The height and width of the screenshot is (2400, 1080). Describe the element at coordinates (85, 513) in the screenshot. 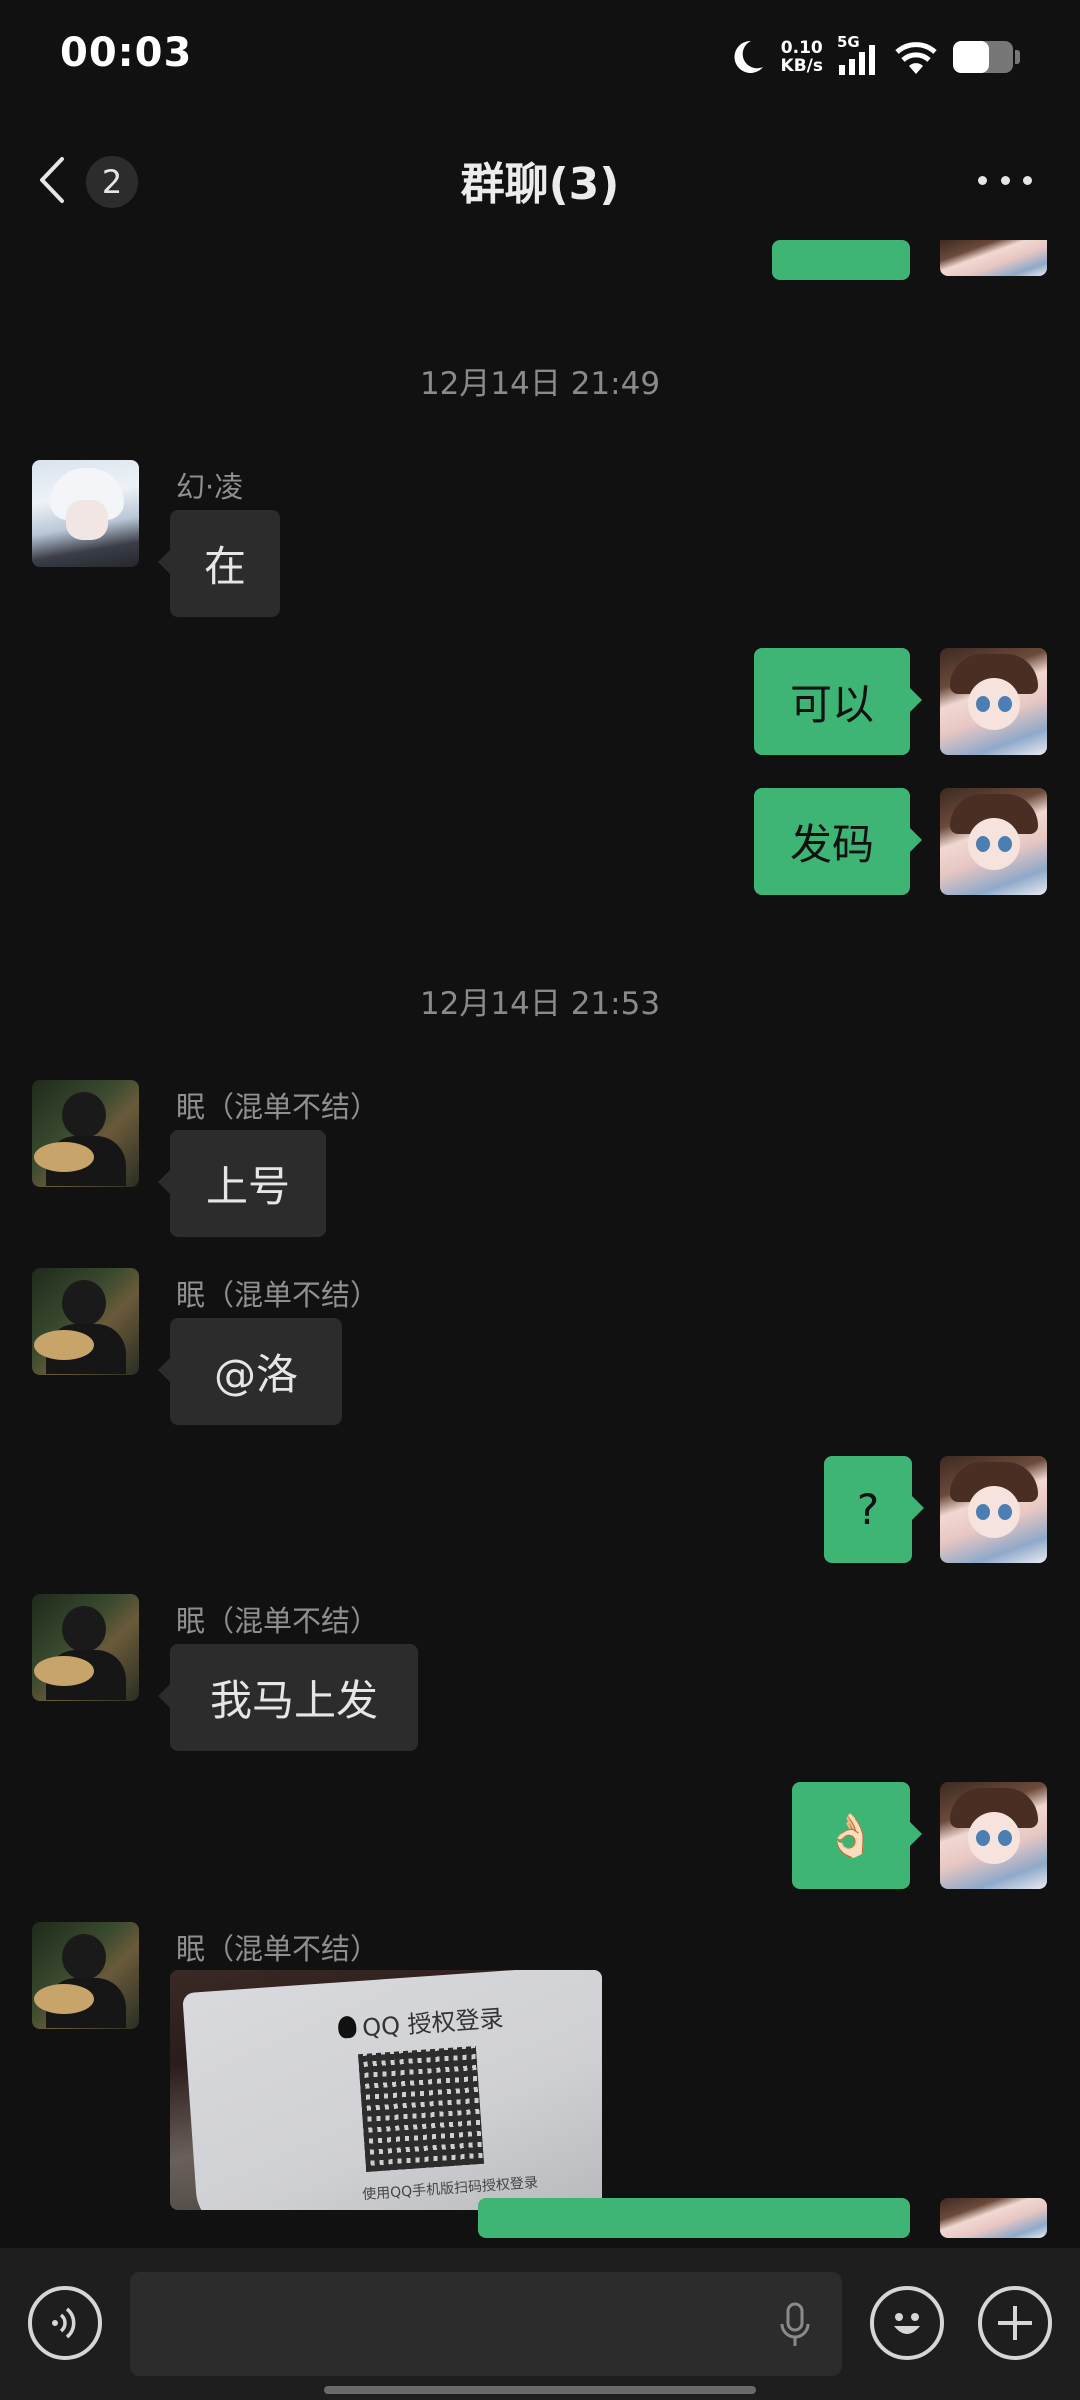

I see `avatar-huanling` at that location.